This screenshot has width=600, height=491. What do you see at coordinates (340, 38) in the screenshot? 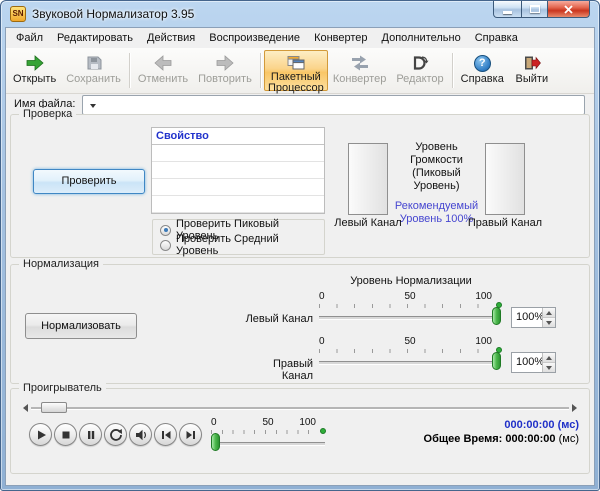
I see `menu-converter: Конвертер` at bounding box center [340, 38].